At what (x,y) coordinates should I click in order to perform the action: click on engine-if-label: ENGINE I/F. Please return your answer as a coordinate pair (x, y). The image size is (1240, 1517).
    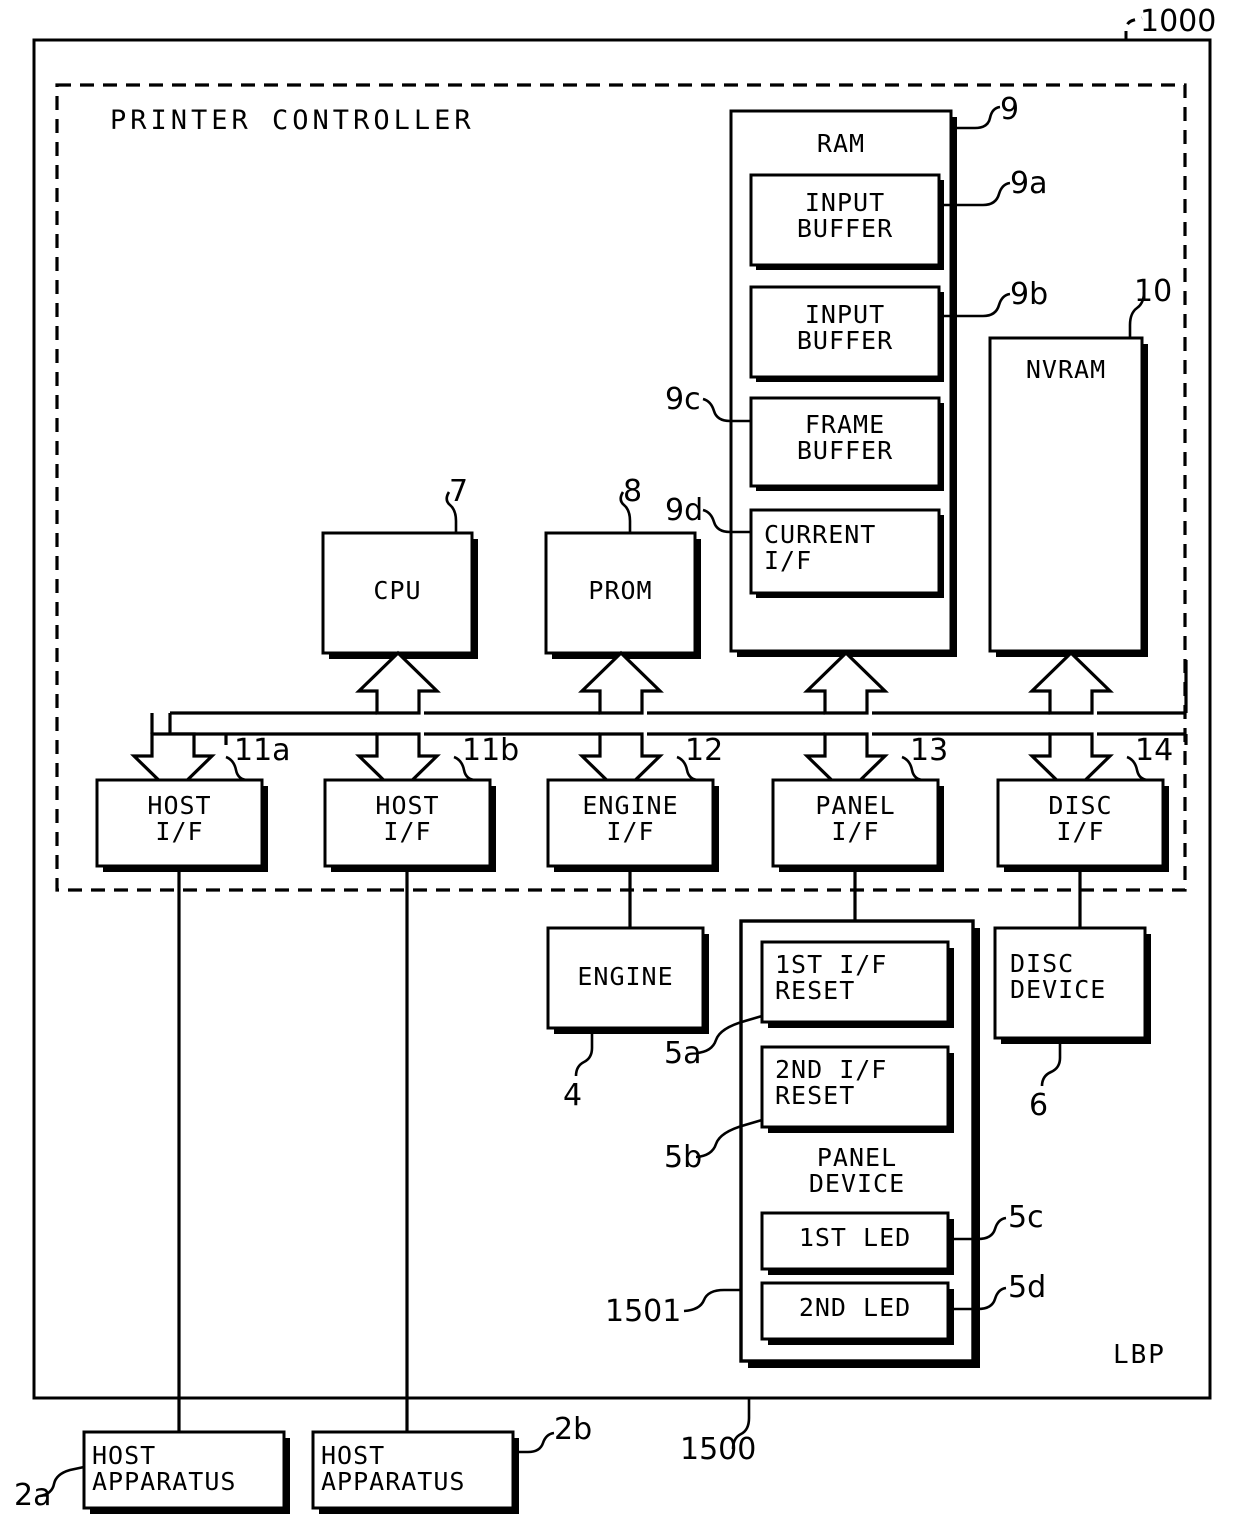
    Looking at the image, I should click on (630, 818).